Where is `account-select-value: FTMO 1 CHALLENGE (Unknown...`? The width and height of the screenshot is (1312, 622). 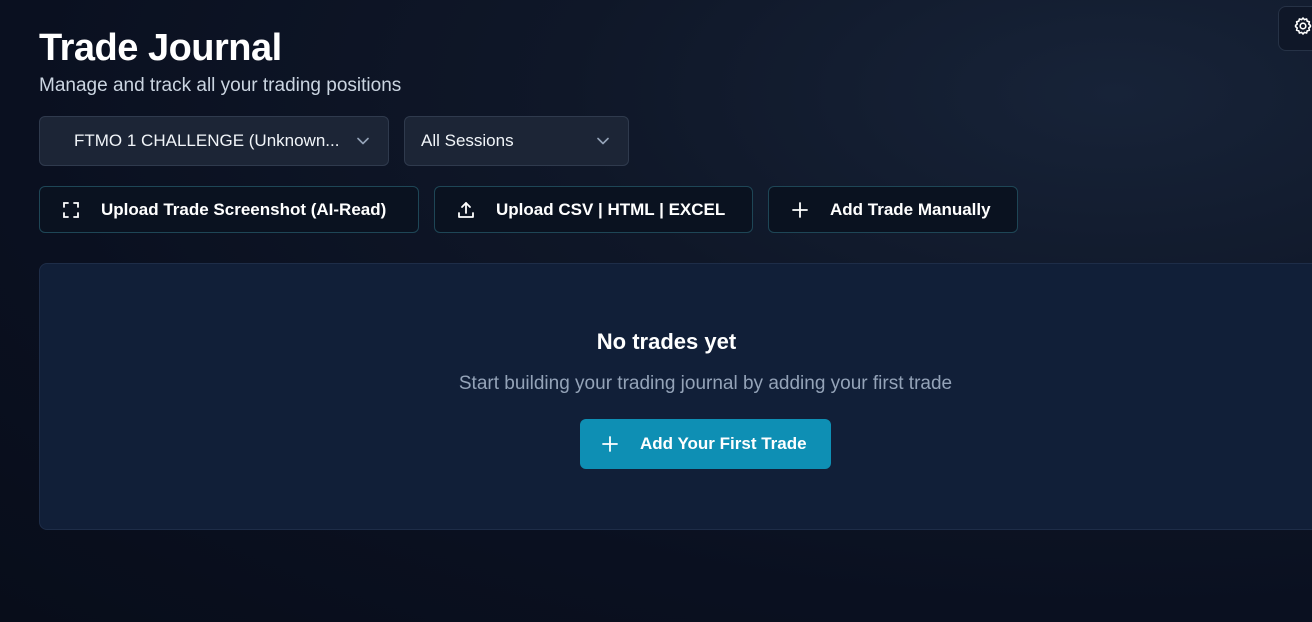 account-select-value: FTMO 1 CHALLENGE (Unknown... is located at coordinates (207, 140).